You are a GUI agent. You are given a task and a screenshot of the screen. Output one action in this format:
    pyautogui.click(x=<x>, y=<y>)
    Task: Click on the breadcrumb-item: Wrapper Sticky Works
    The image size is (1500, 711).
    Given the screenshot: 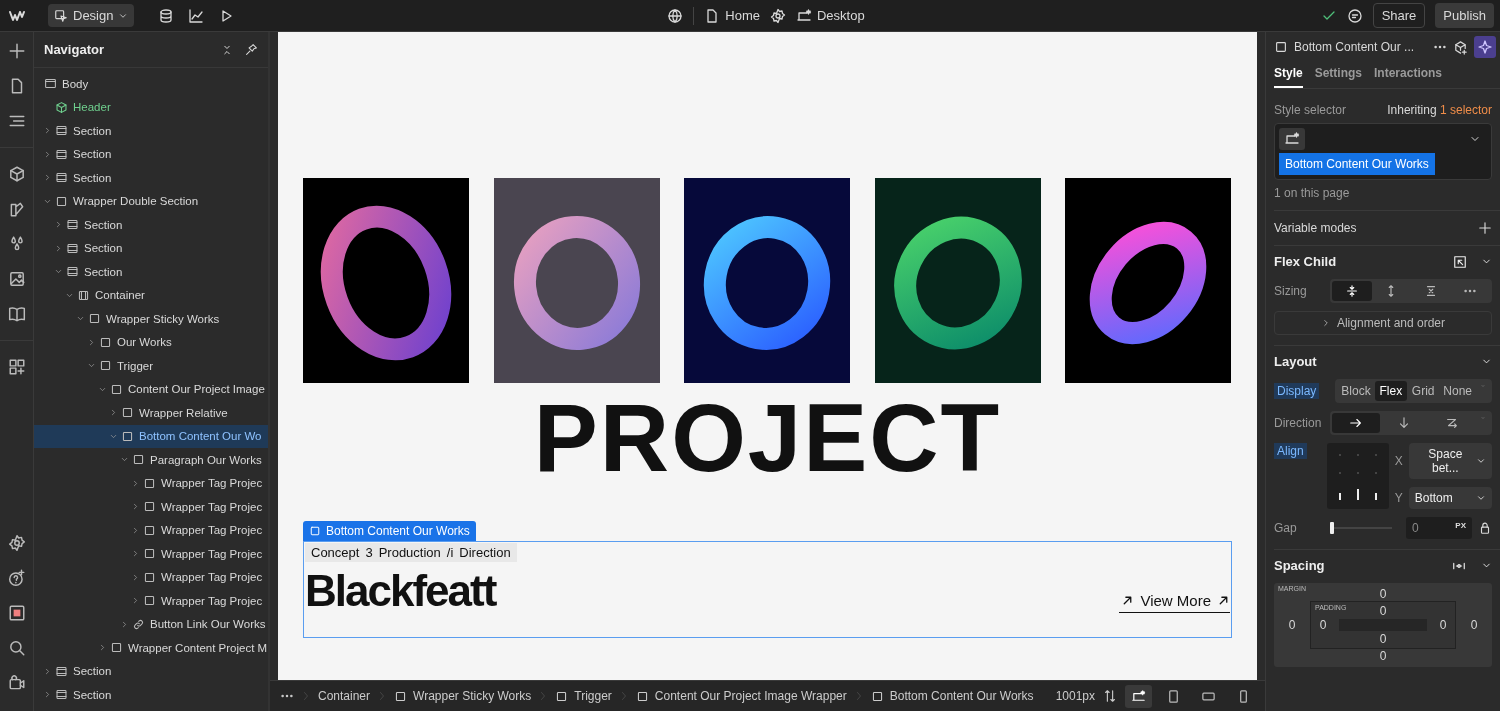 What is the action you would take?
    pyautogui.click(x=463, y=696)
    